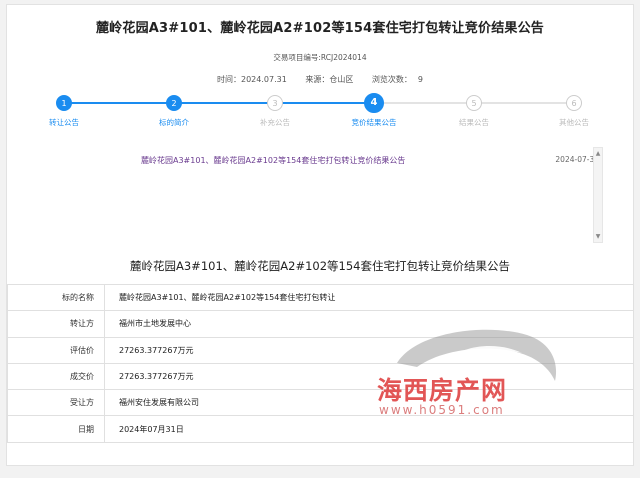 The width and height of the screenshot is (640, 478). I want to click on table-row: 成交价 27263.377267万元, so click(320, 376).